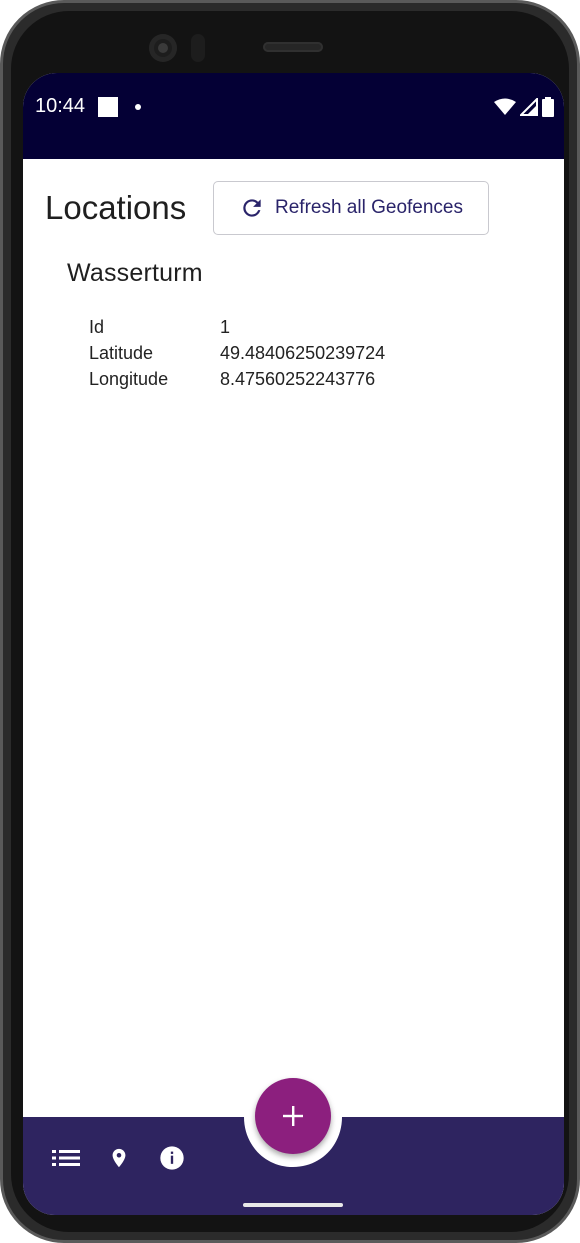  What do you see at coordinates (138, 107) in the screenshot?
I see `dot-icon` at bounding box center [138, 107].